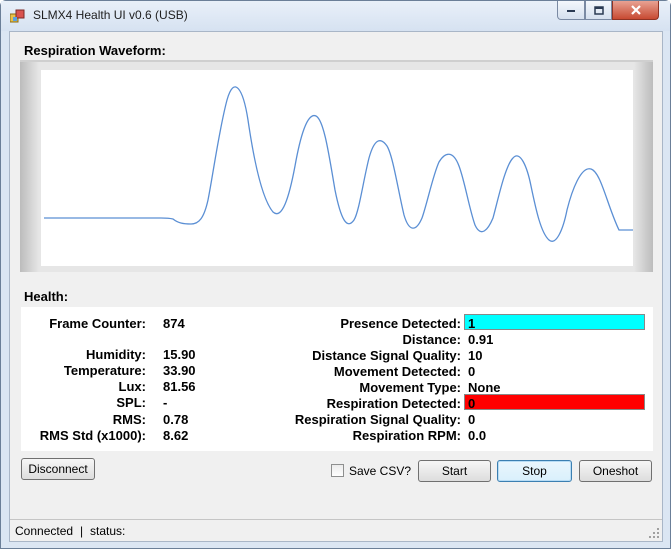 This screenshot has height=549, width=671. I want to click on distance-signal-quality-label: Distance Signal Quality:, so click(386, 355).